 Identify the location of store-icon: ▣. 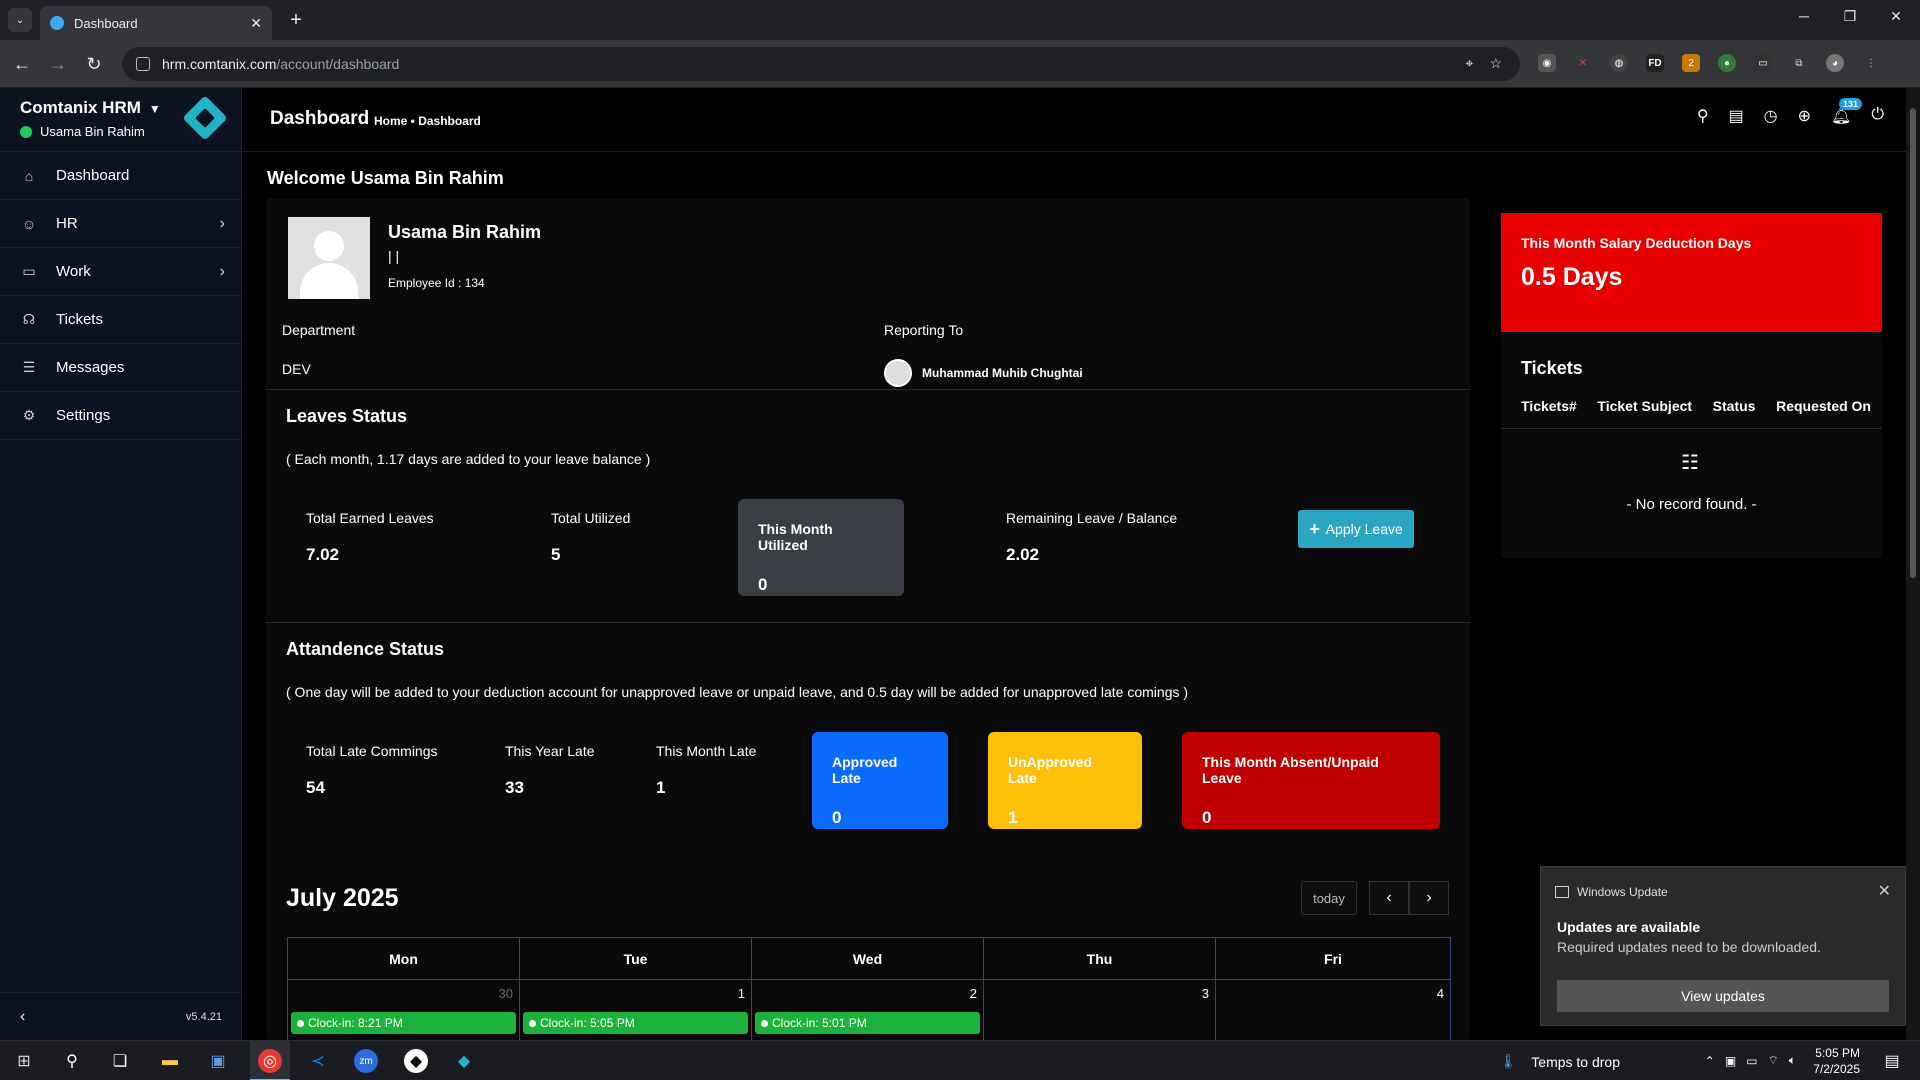
(218, 1061).